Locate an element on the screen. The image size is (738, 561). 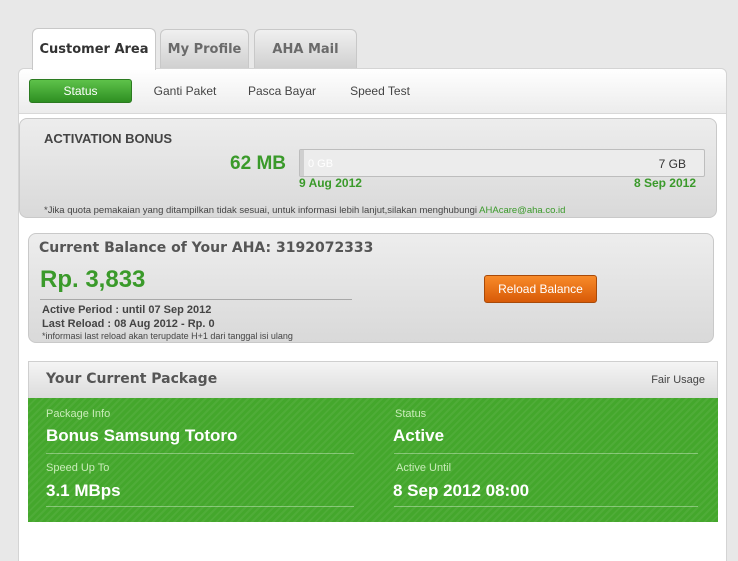
balance-amount: Rp. 3,833 is located at coordinates (93, 279).